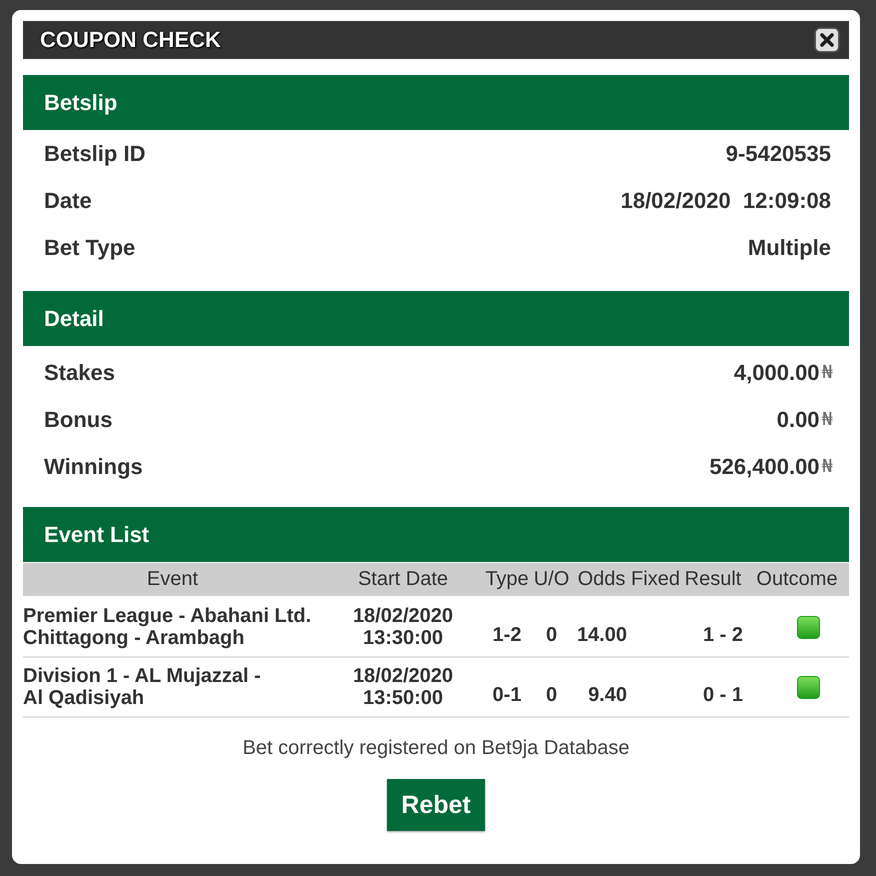 The image size is (876, 876). What do you see at coordinates (722, 695) in the screenshot?
I see `table-cell: 0 - 1` at bounding box center [722, 695].